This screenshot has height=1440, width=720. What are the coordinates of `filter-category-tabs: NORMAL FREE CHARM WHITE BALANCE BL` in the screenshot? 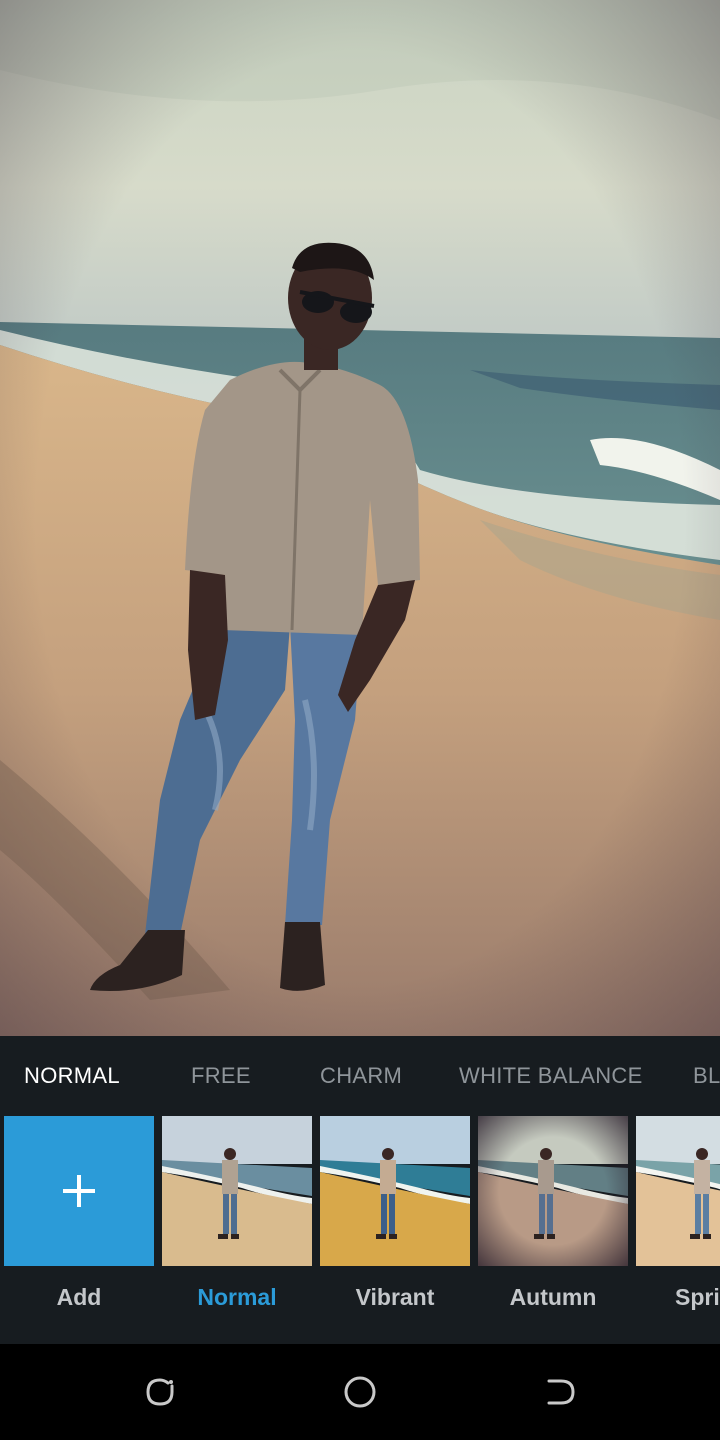 It's located at (360, 1076).